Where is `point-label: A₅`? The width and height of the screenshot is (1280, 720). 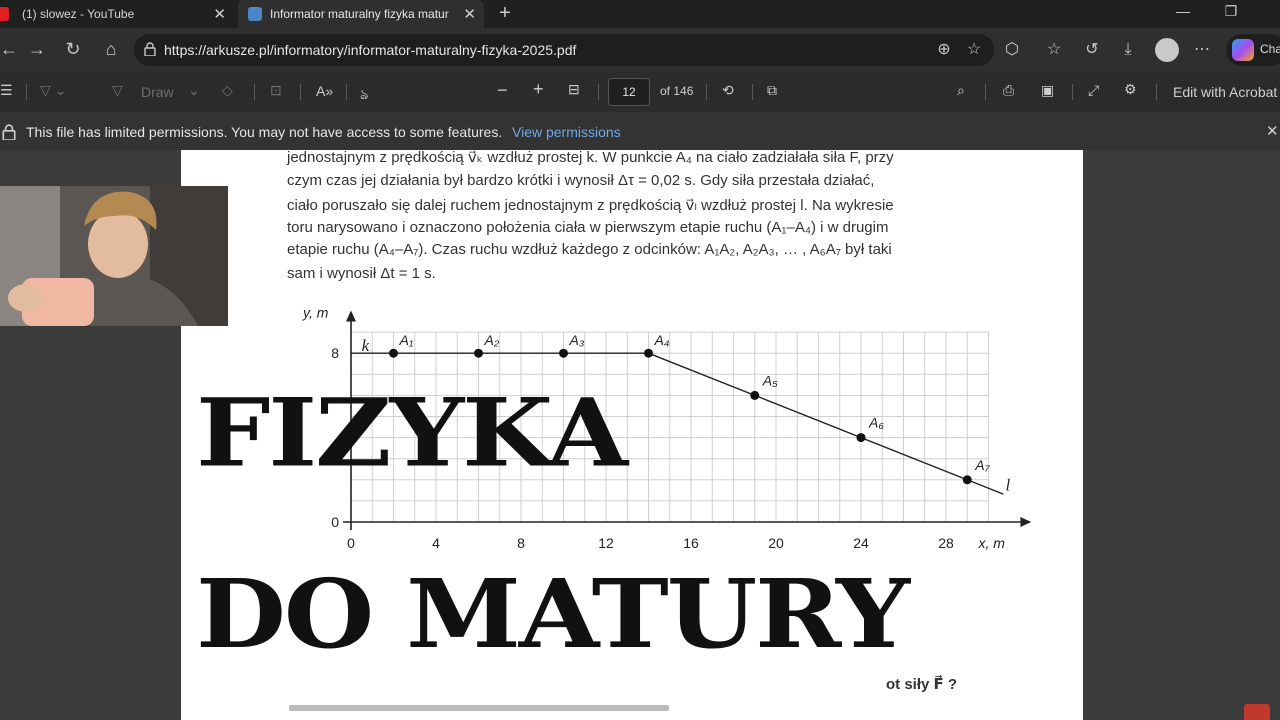 point-label: A₅ is located at coordinates (770, 380).